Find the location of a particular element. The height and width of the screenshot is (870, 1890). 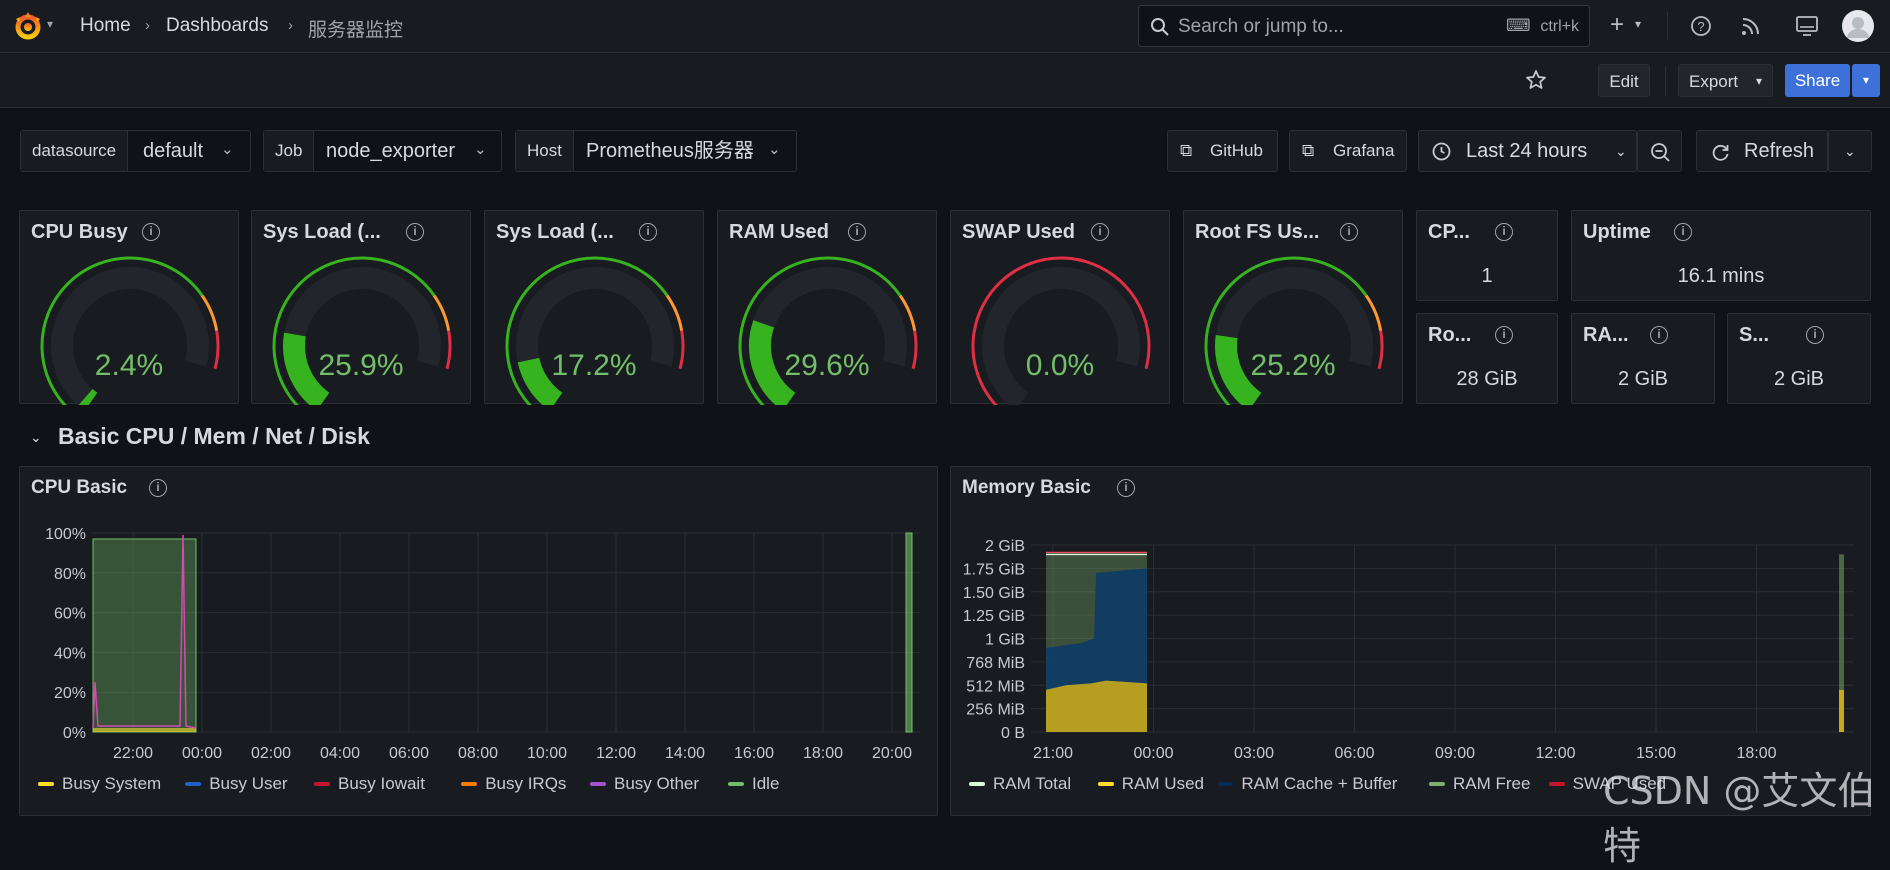

gauge-value: 0.0% is located at coordinates (1060, 365).